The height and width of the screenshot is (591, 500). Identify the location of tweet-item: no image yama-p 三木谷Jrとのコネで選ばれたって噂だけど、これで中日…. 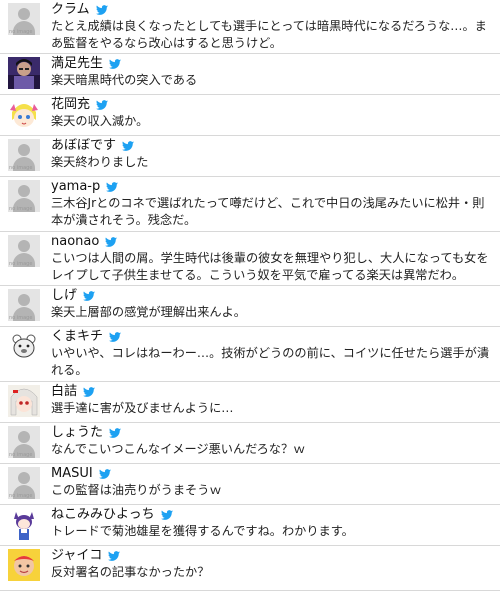
(250, 204).